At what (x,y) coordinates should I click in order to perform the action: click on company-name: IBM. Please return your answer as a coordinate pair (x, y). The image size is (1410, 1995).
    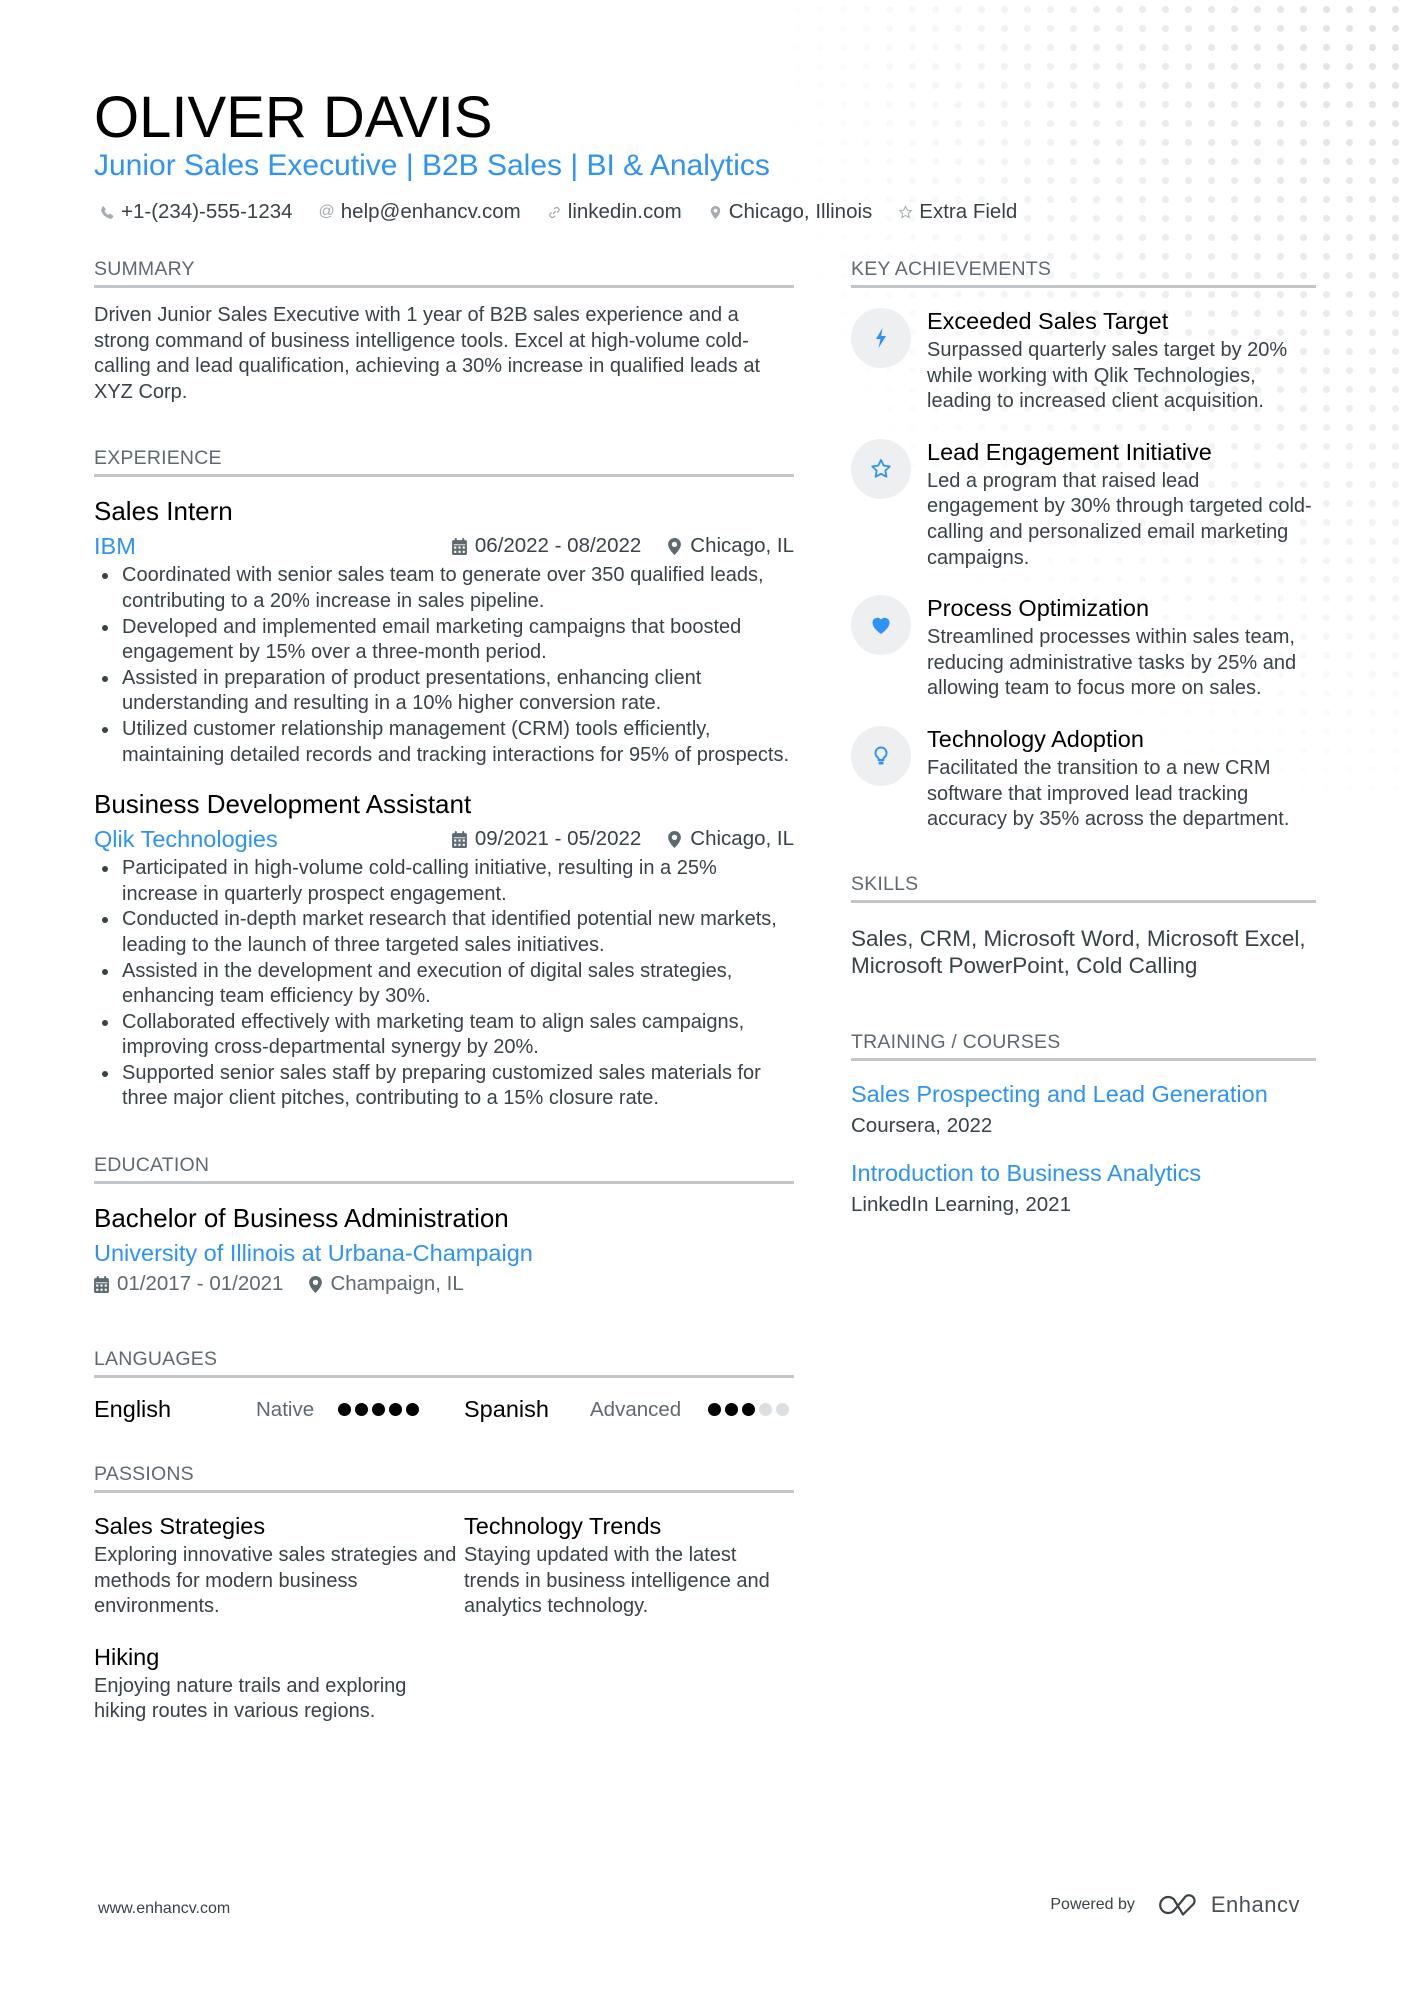
    Looking at the image, I should click on (115, 546).